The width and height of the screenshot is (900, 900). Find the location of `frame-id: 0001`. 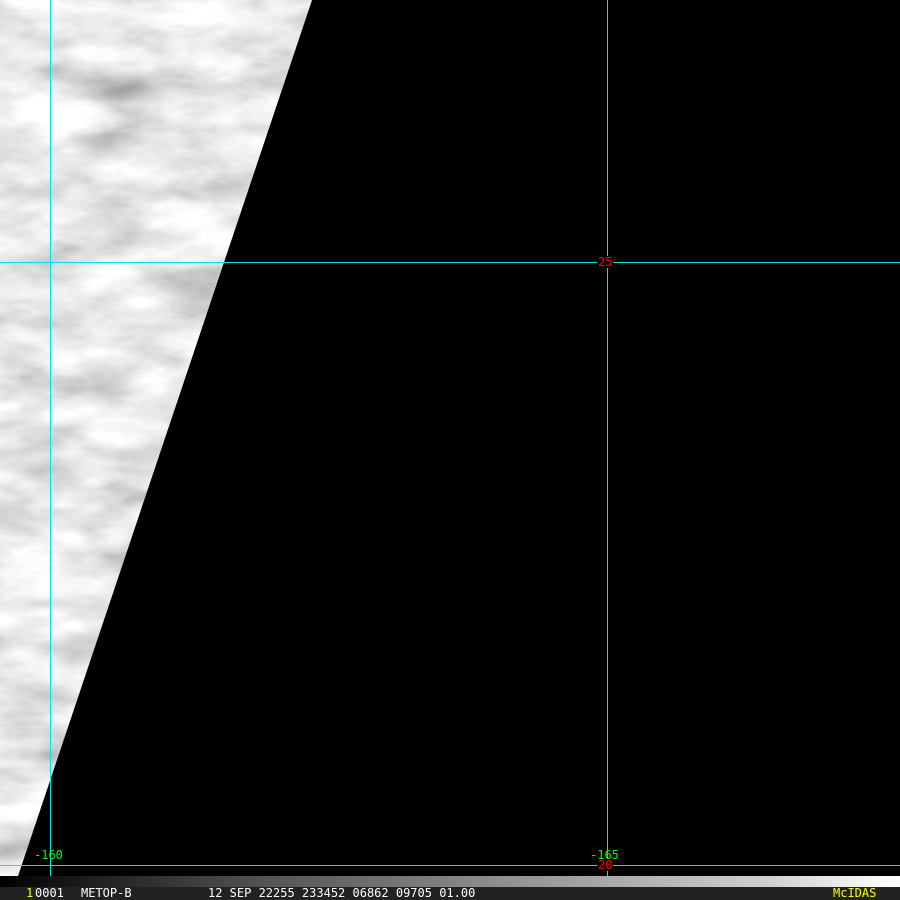

frame-id: 0001 is located at coordinates (49, 893).